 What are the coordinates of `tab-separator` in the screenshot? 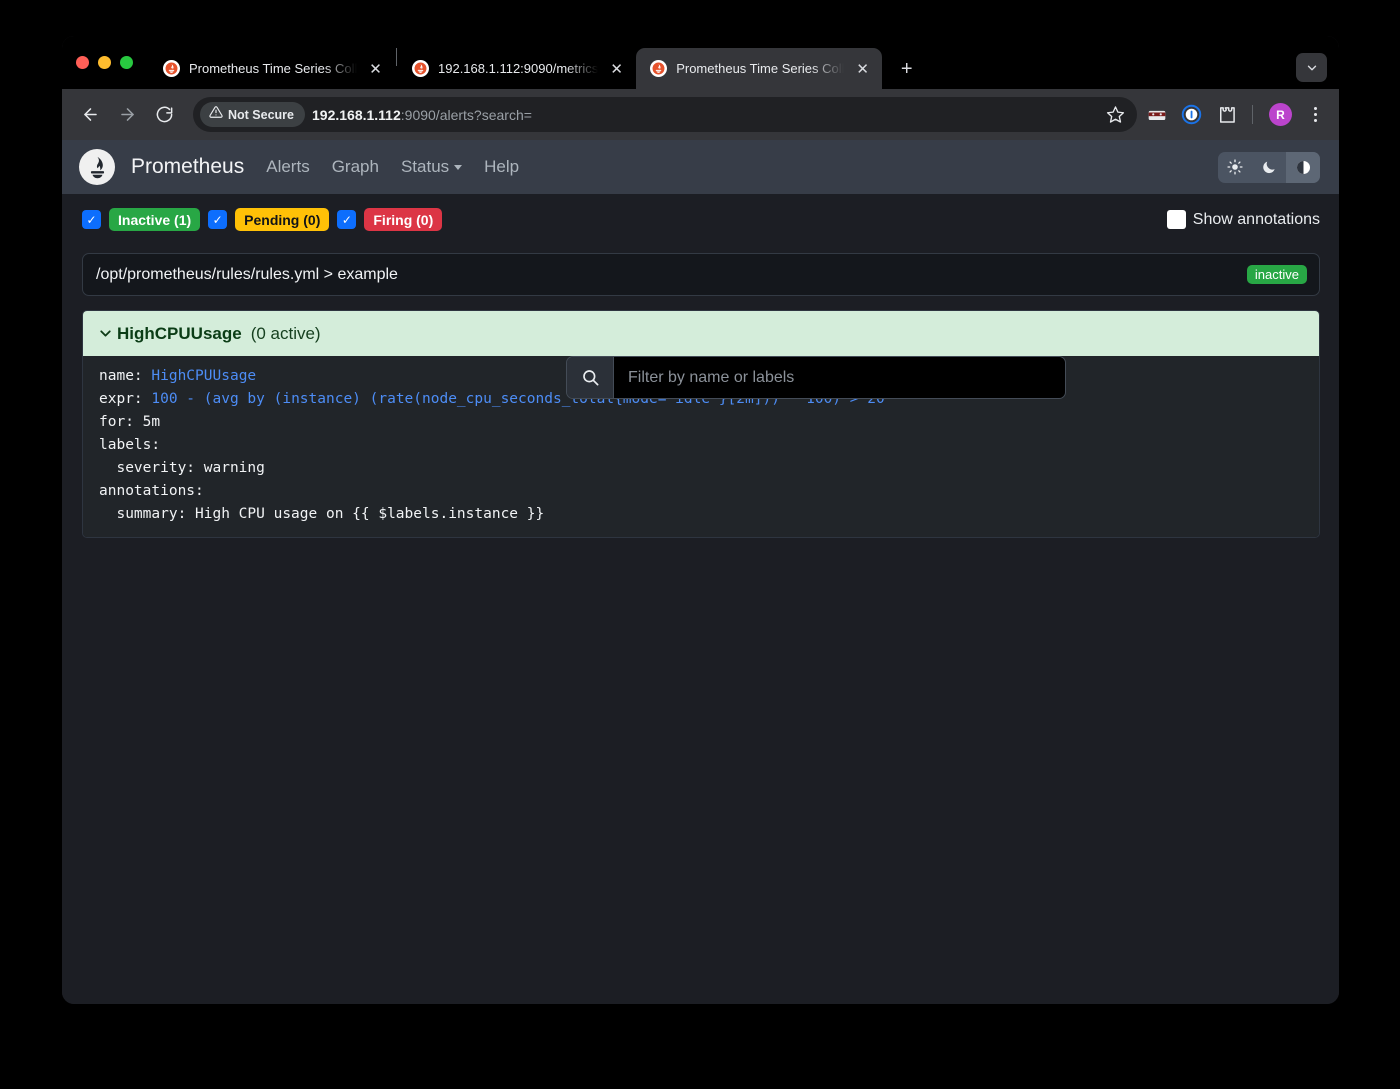 It's located at (396, 57).